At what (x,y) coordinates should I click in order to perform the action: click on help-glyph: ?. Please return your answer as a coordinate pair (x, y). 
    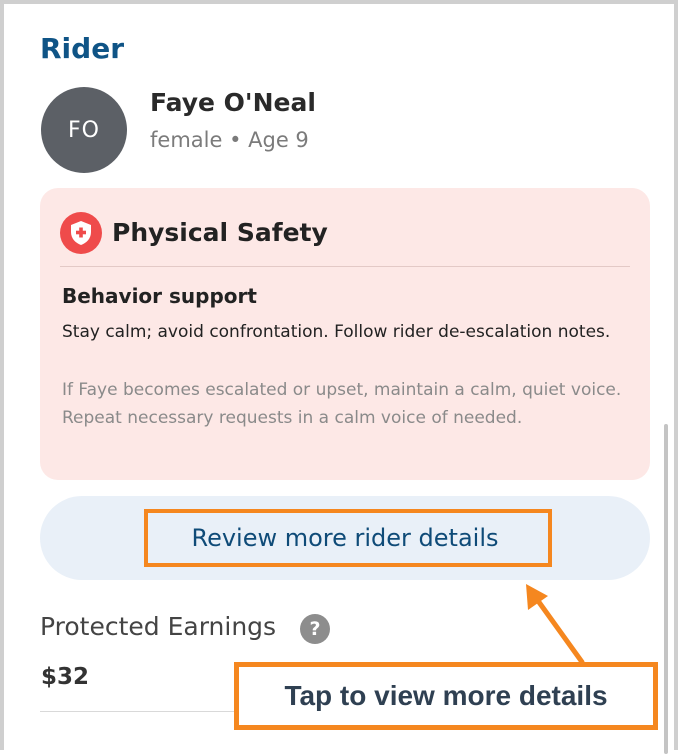
    Looking at the image, I should click on (315, 629).